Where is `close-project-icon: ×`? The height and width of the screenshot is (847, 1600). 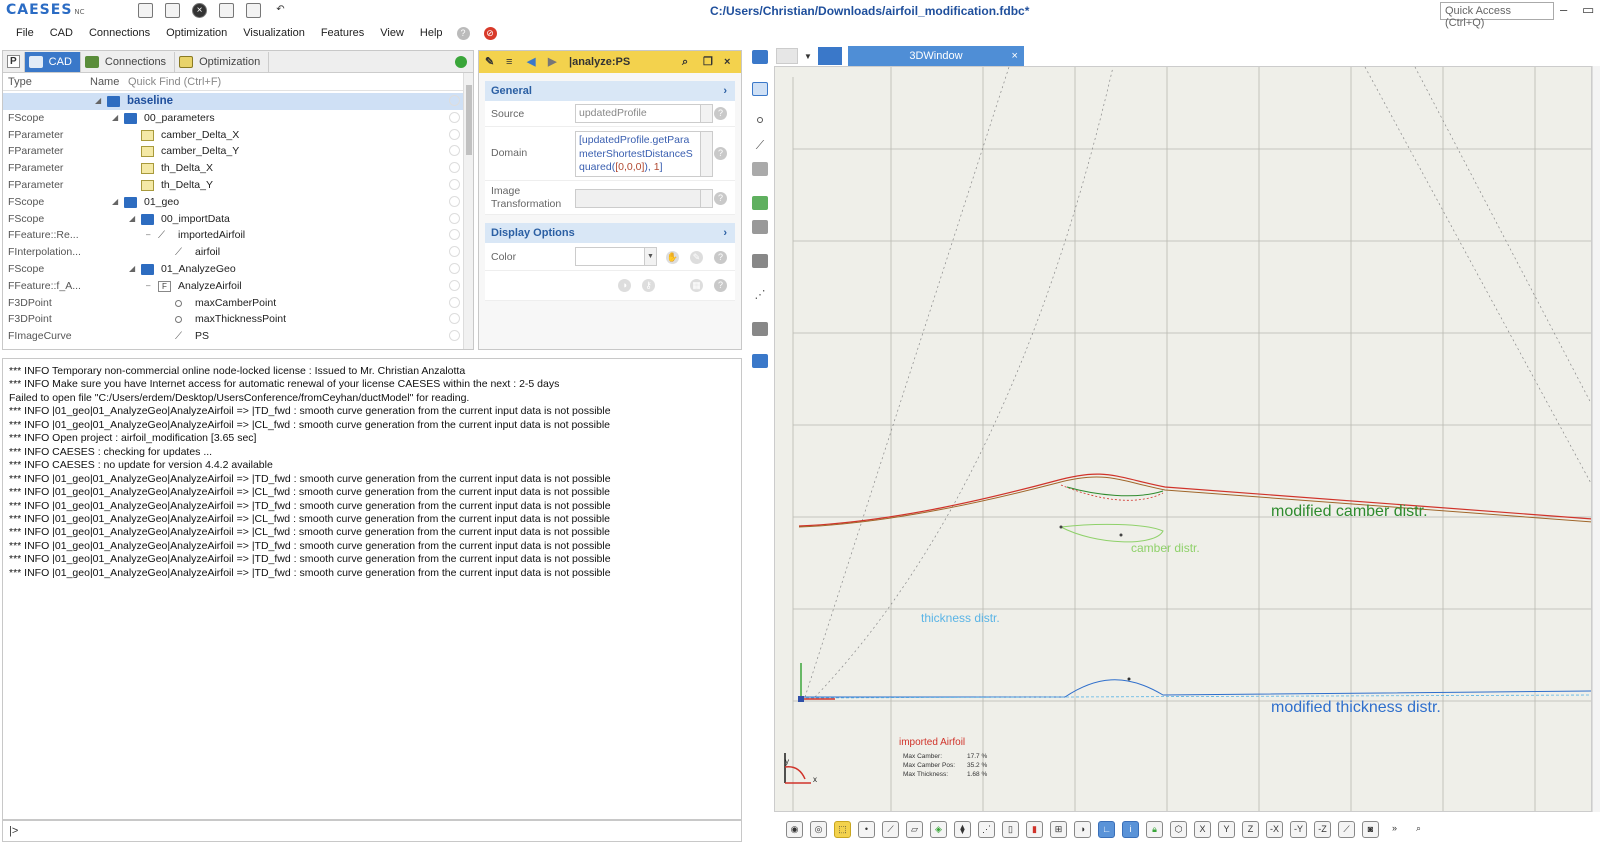 close-project-icon: × is located at coordinates (199, 10).